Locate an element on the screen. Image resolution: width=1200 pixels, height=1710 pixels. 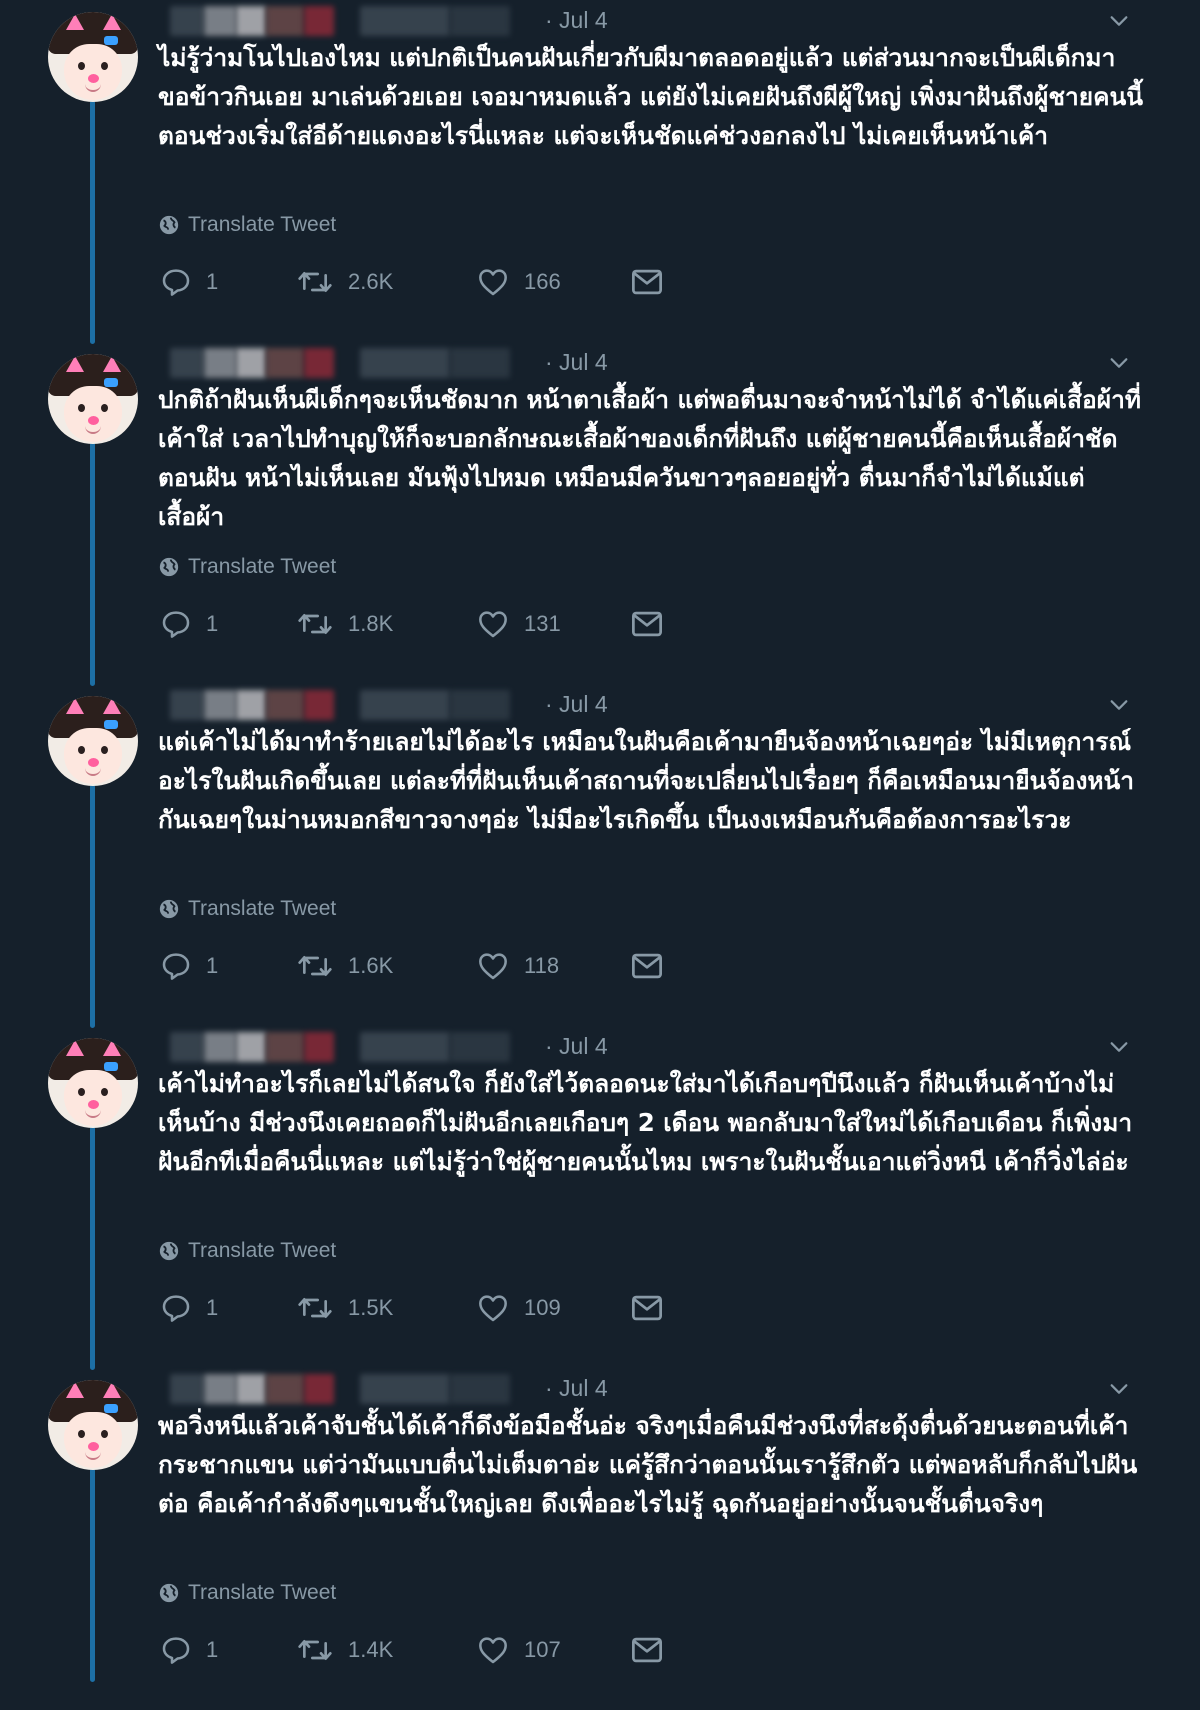
like-button: 131 is located at coordinates (518, 624).